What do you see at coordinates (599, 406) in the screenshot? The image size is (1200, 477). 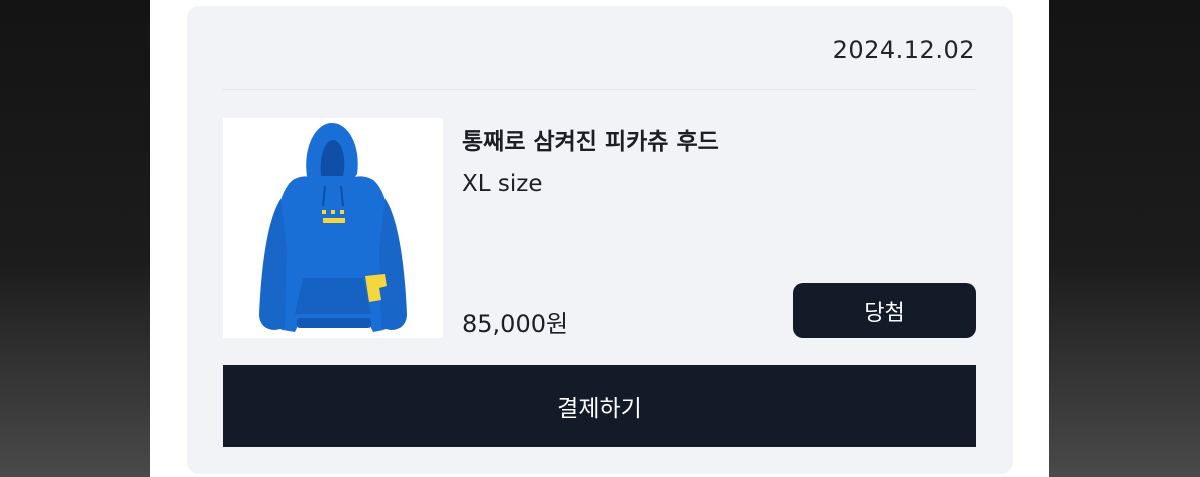 I see `pay-button: 결제하기` at bounding box center [599, 406].